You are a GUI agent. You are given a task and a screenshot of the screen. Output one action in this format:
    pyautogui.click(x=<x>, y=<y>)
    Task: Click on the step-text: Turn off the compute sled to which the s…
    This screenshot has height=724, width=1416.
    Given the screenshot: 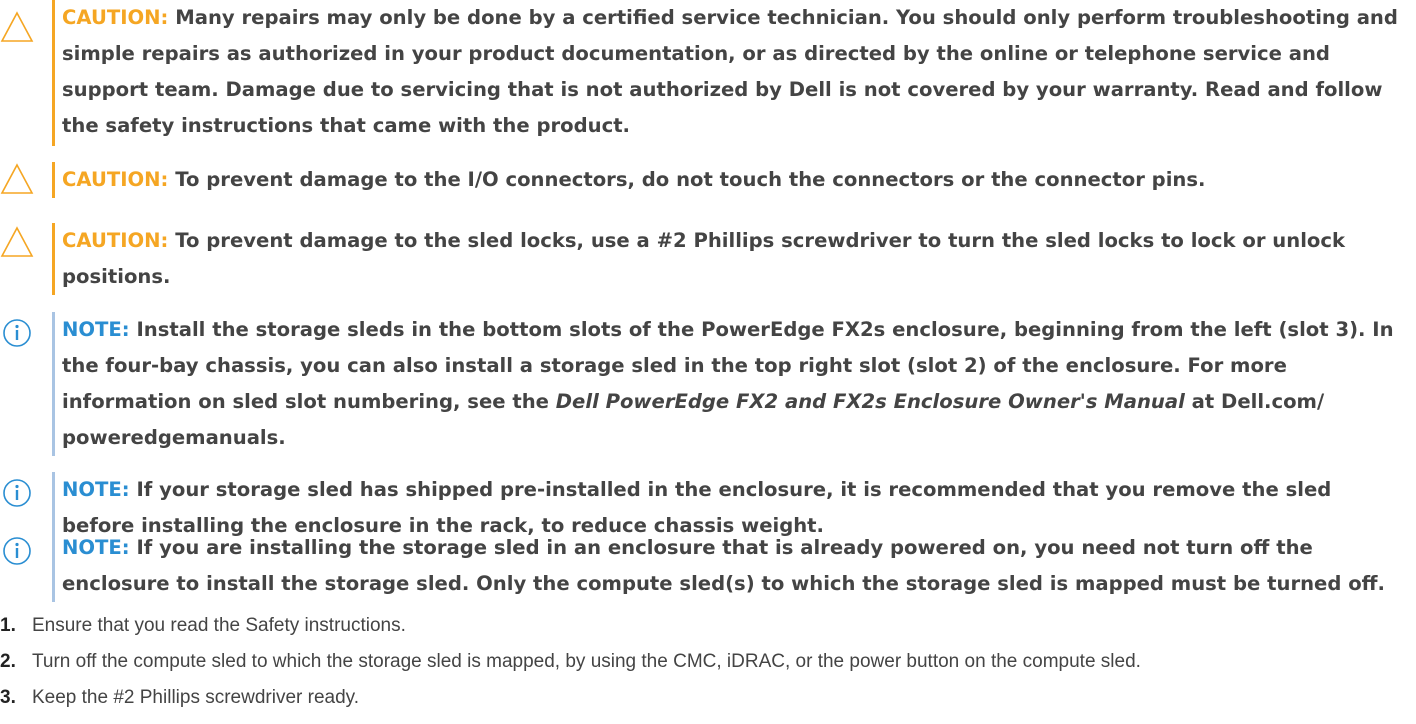 What is the action you would take?
    pyautogui.click(x=586, y=661)
    